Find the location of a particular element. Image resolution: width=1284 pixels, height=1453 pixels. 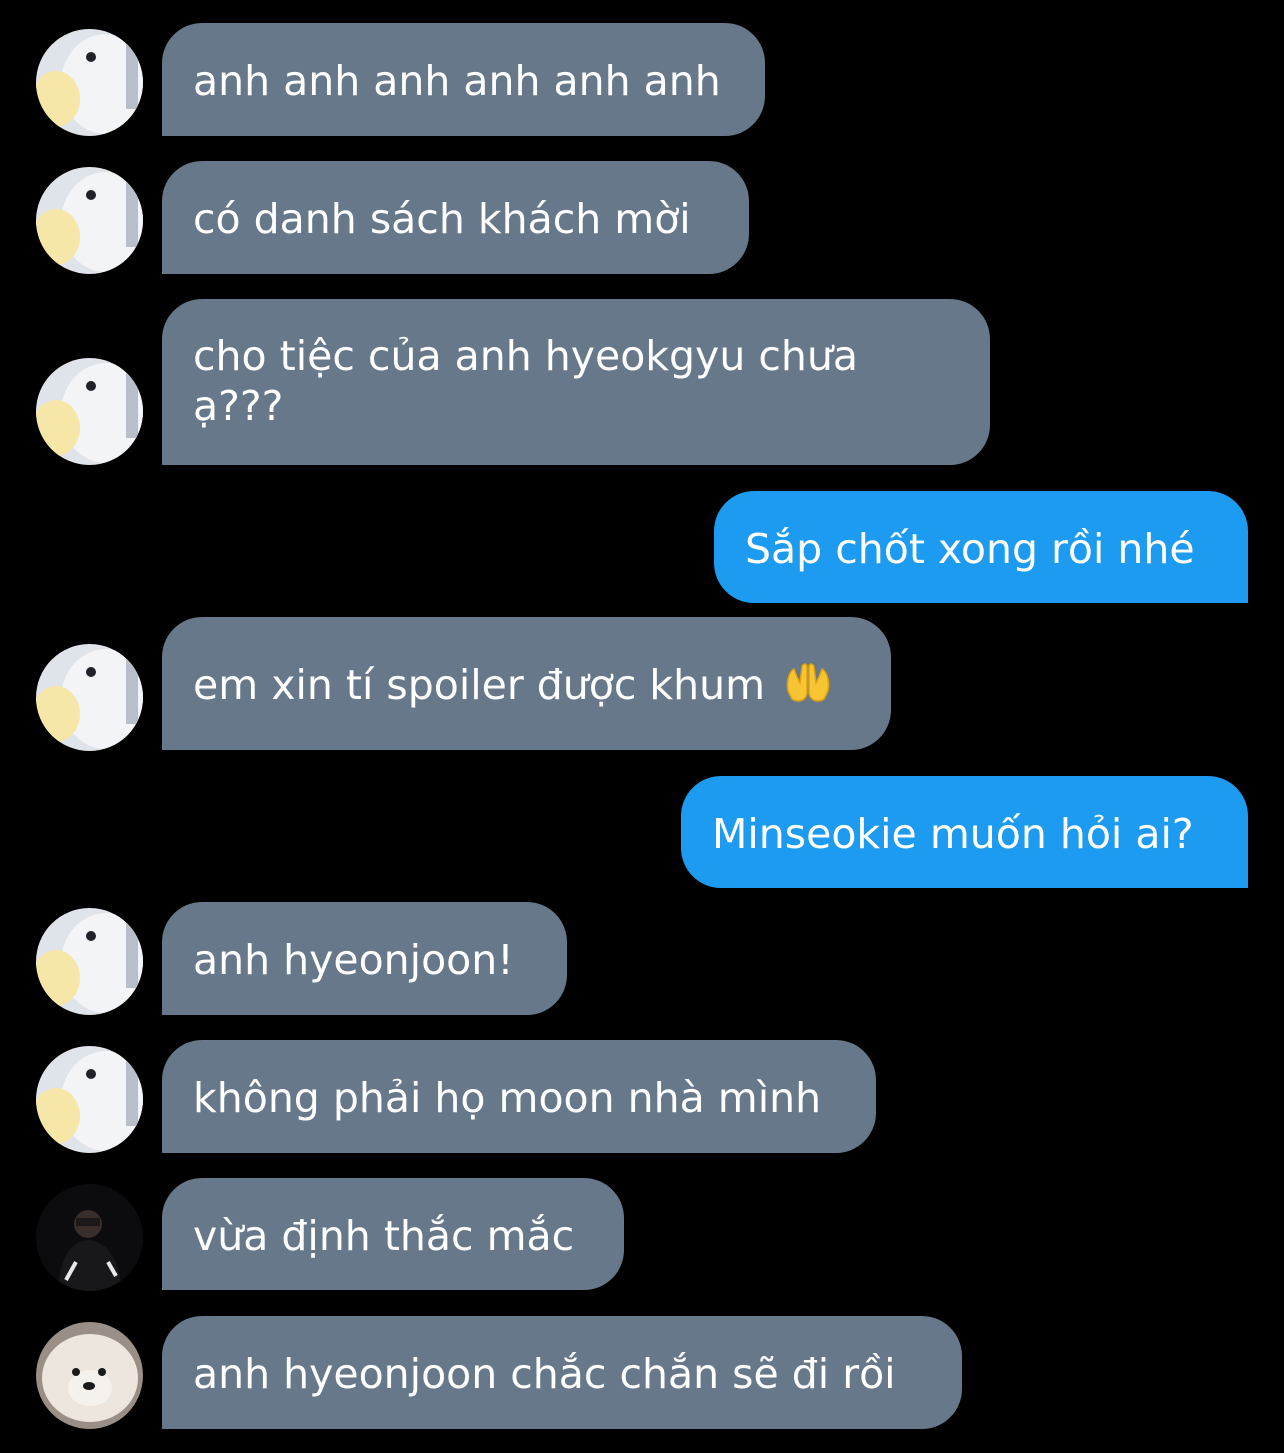

message-text: cho tiệc của anh hyeokgyu chưa ạ??? is located at coordinates (525, 381).